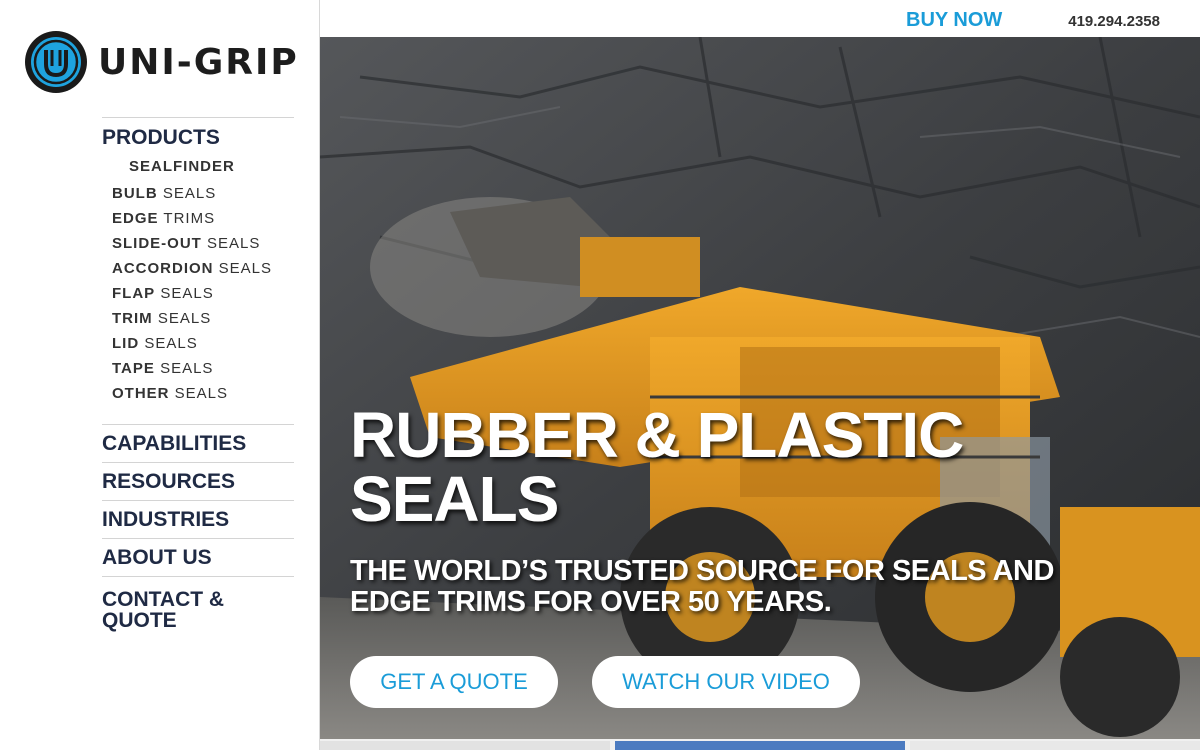 This screenshot has width=1200, height=750. I want to click on logo: UNI-GRIP, so click(161, 62).